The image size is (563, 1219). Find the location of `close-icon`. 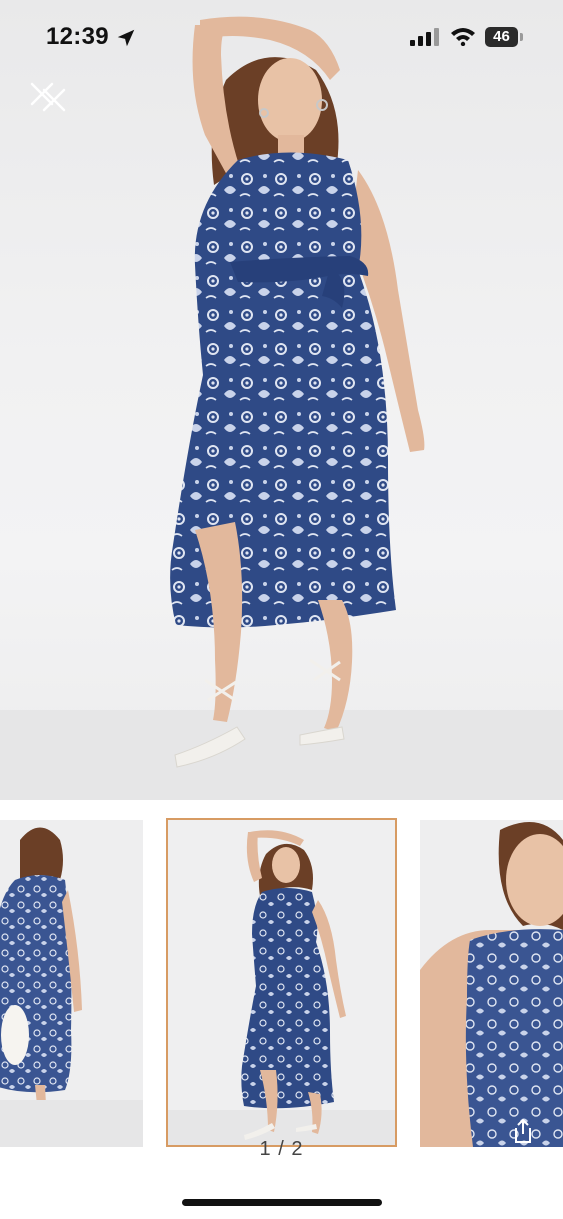

close-icon is located at coordinates (48, 97).